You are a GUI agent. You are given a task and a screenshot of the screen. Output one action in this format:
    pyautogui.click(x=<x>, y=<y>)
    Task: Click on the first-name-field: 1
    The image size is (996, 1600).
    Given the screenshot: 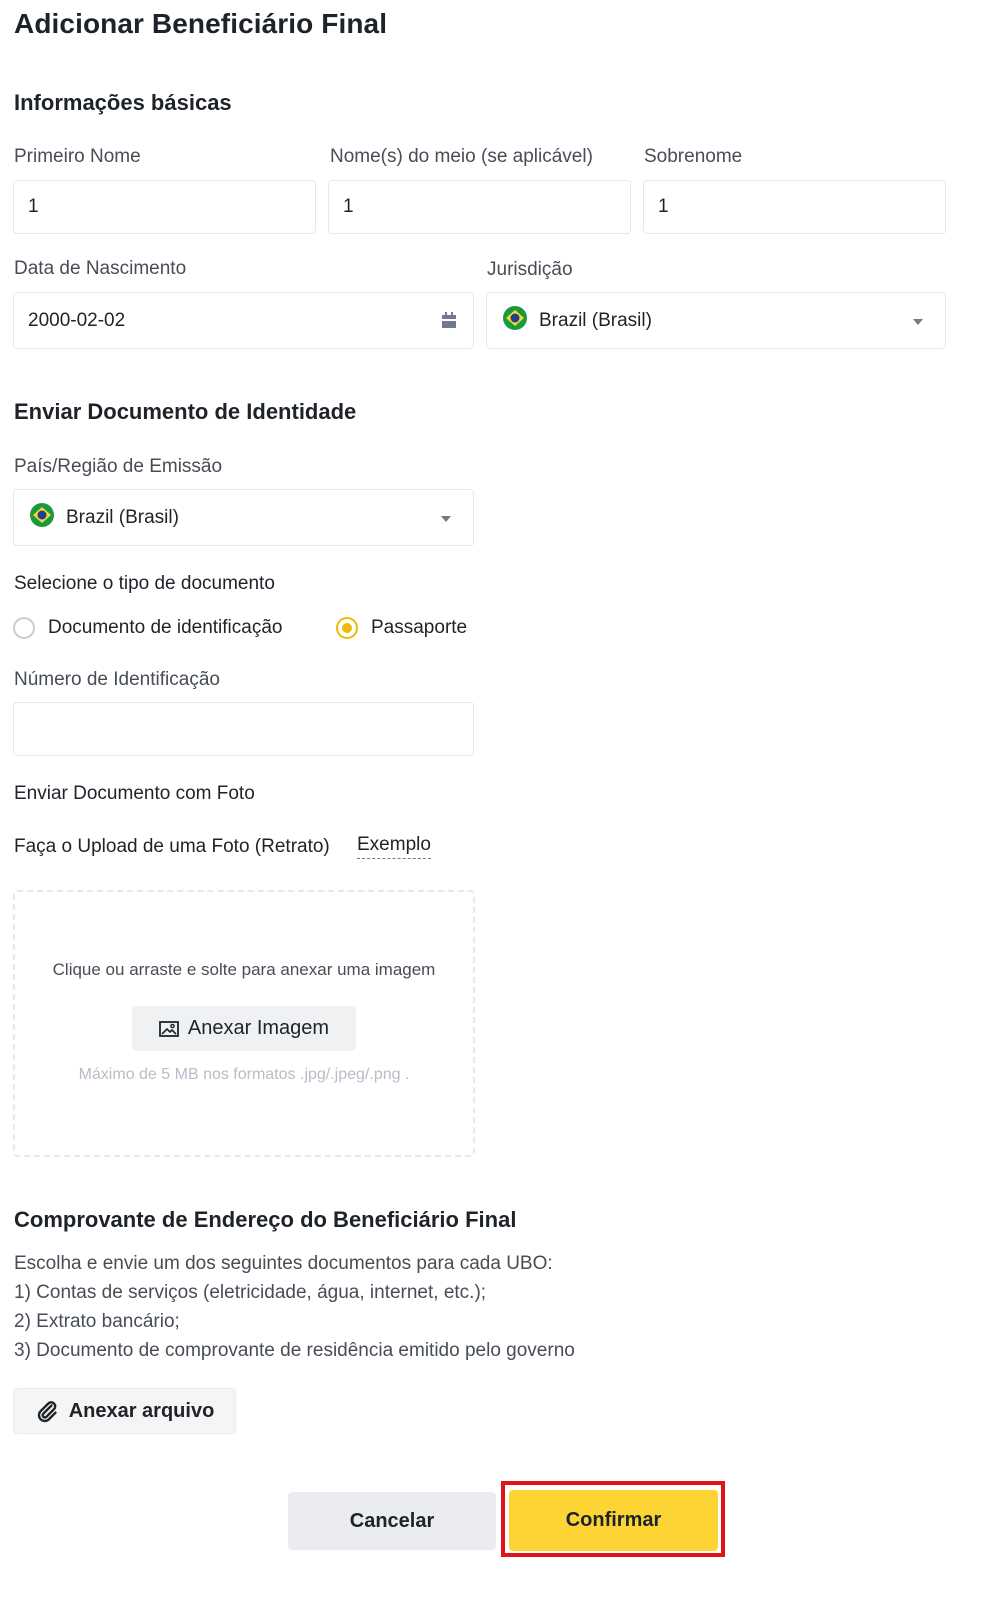 What is the action you would take?
    pyautogui.click(x=164, y=207)
    